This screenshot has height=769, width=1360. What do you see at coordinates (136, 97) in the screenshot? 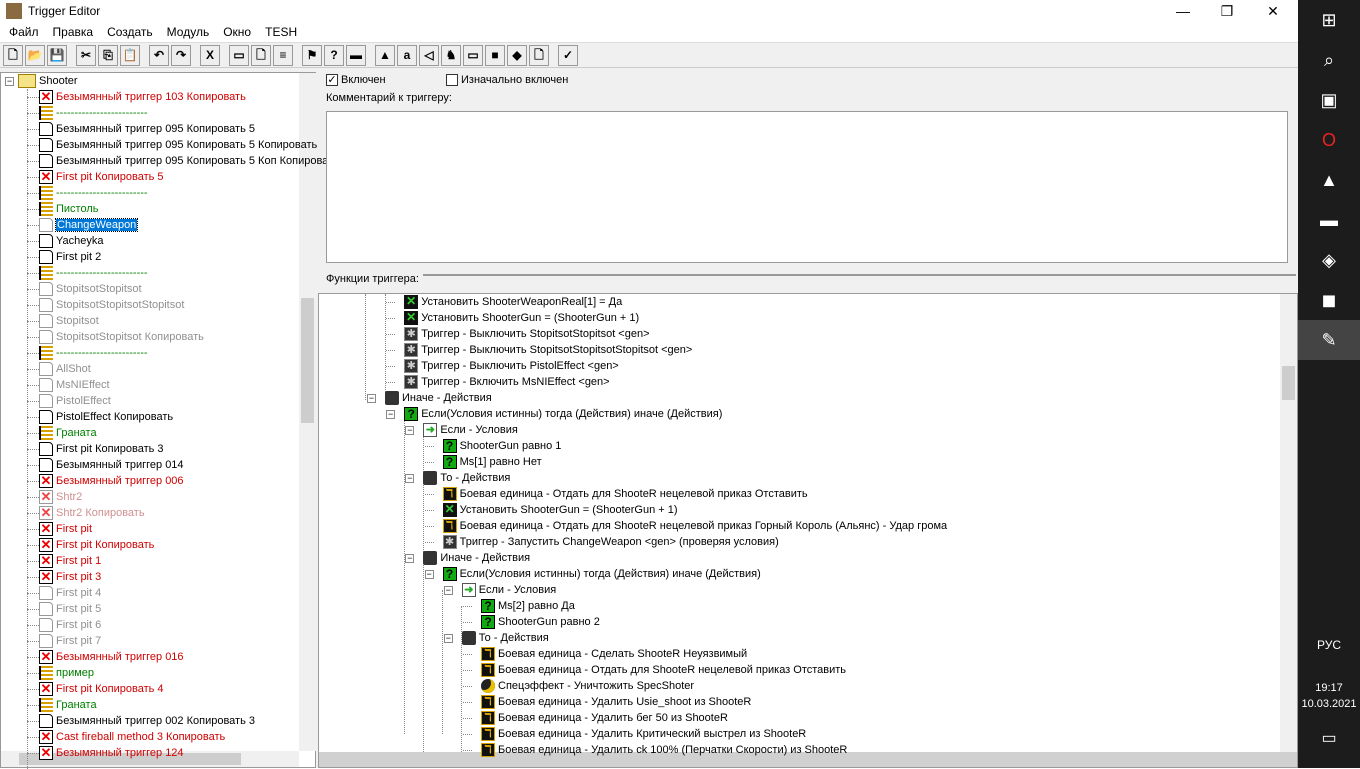
I see `tree-item: ✕ Безымянный триггер 103 Копировать` at bounding box center [136, 97].